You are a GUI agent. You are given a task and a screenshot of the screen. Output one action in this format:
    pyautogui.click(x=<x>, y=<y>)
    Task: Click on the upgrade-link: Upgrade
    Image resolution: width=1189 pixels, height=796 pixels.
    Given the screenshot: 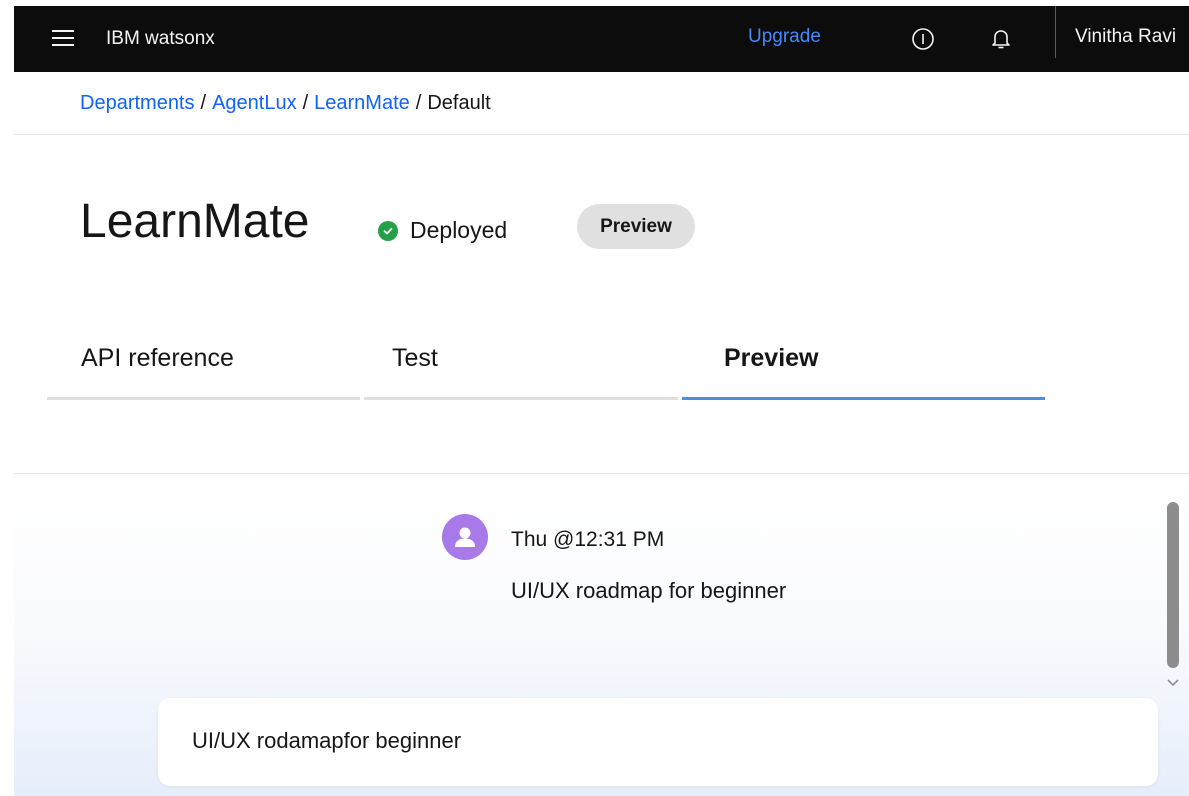 What is the action you would take?
    pyautogui.click(x=784, y=37)
    